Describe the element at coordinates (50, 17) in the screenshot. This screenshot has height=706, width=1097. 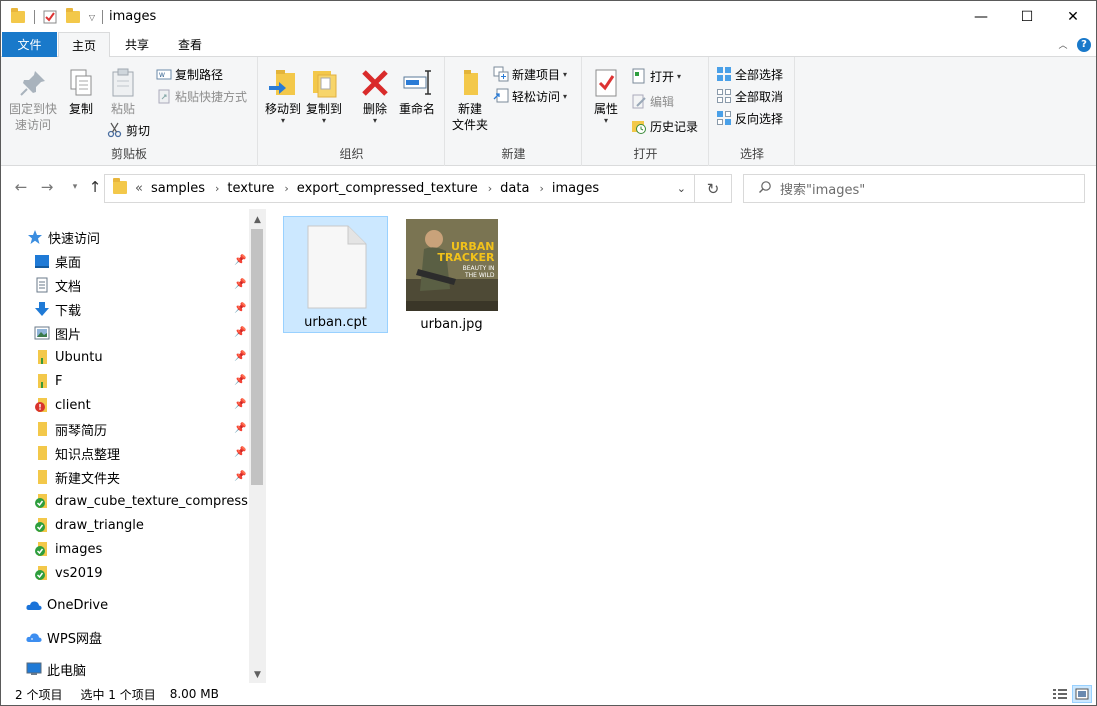
I see `properties-quick-icon` at that location.